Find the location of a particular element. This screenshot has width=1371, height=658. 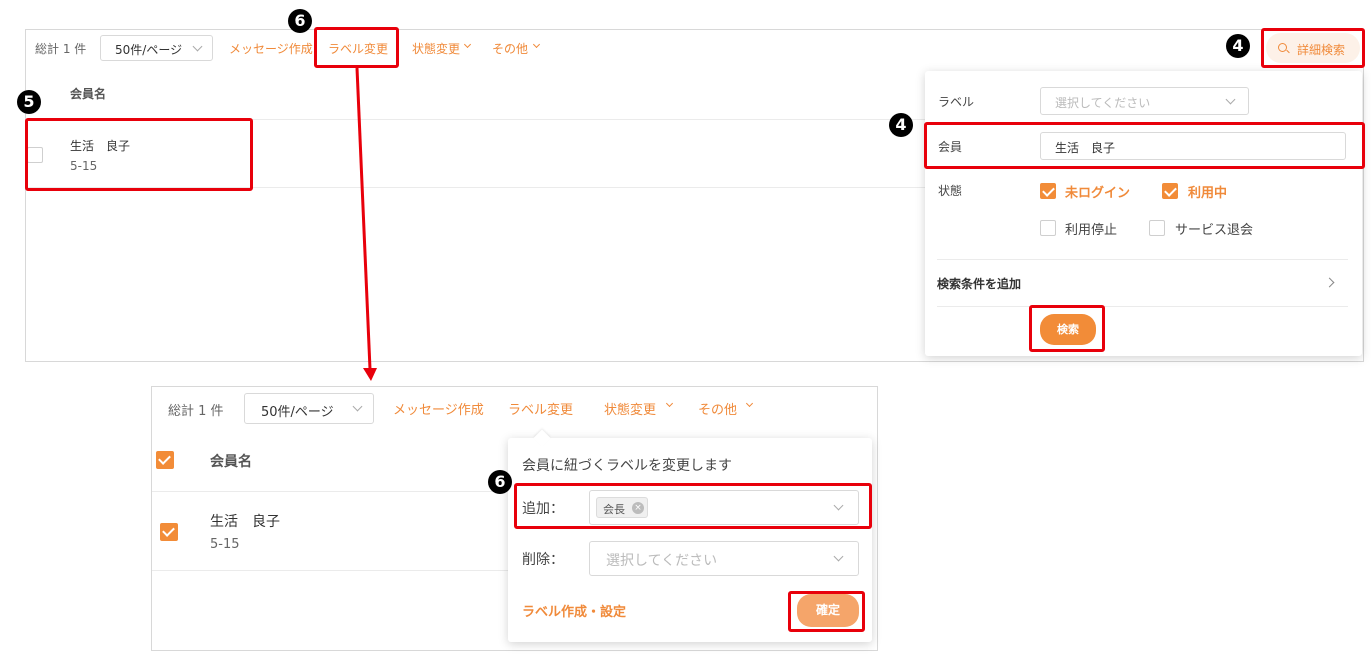

status-checkbox-in-use is located at coordinates (1170, 191).